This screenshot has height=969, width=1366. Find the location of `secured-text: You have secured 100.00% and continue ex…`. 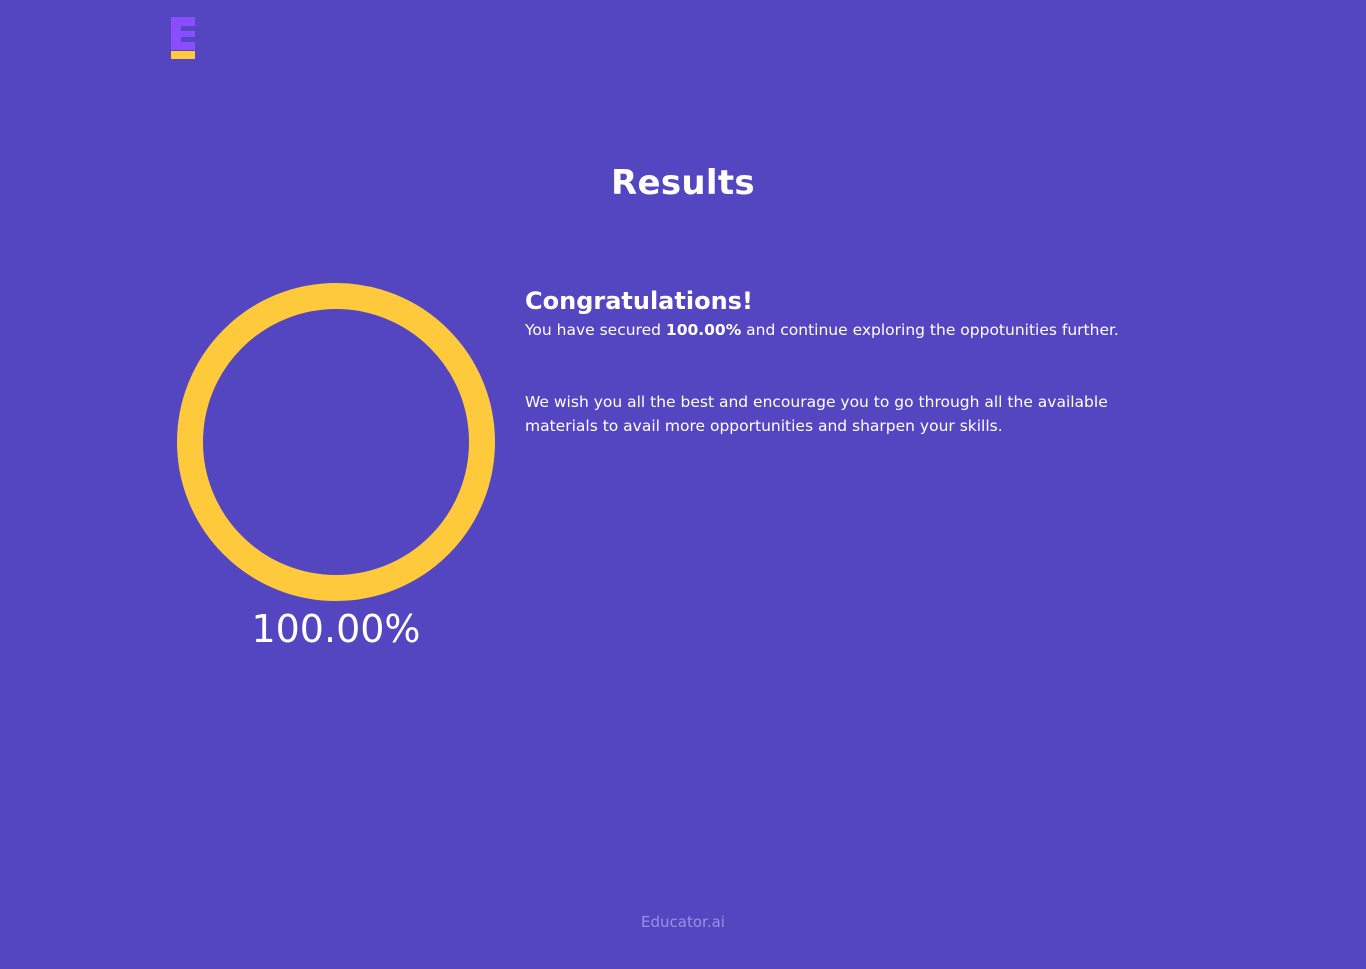

secured-text: You have secured 100.00% and continue ex… is located at coordinates (835, 330).